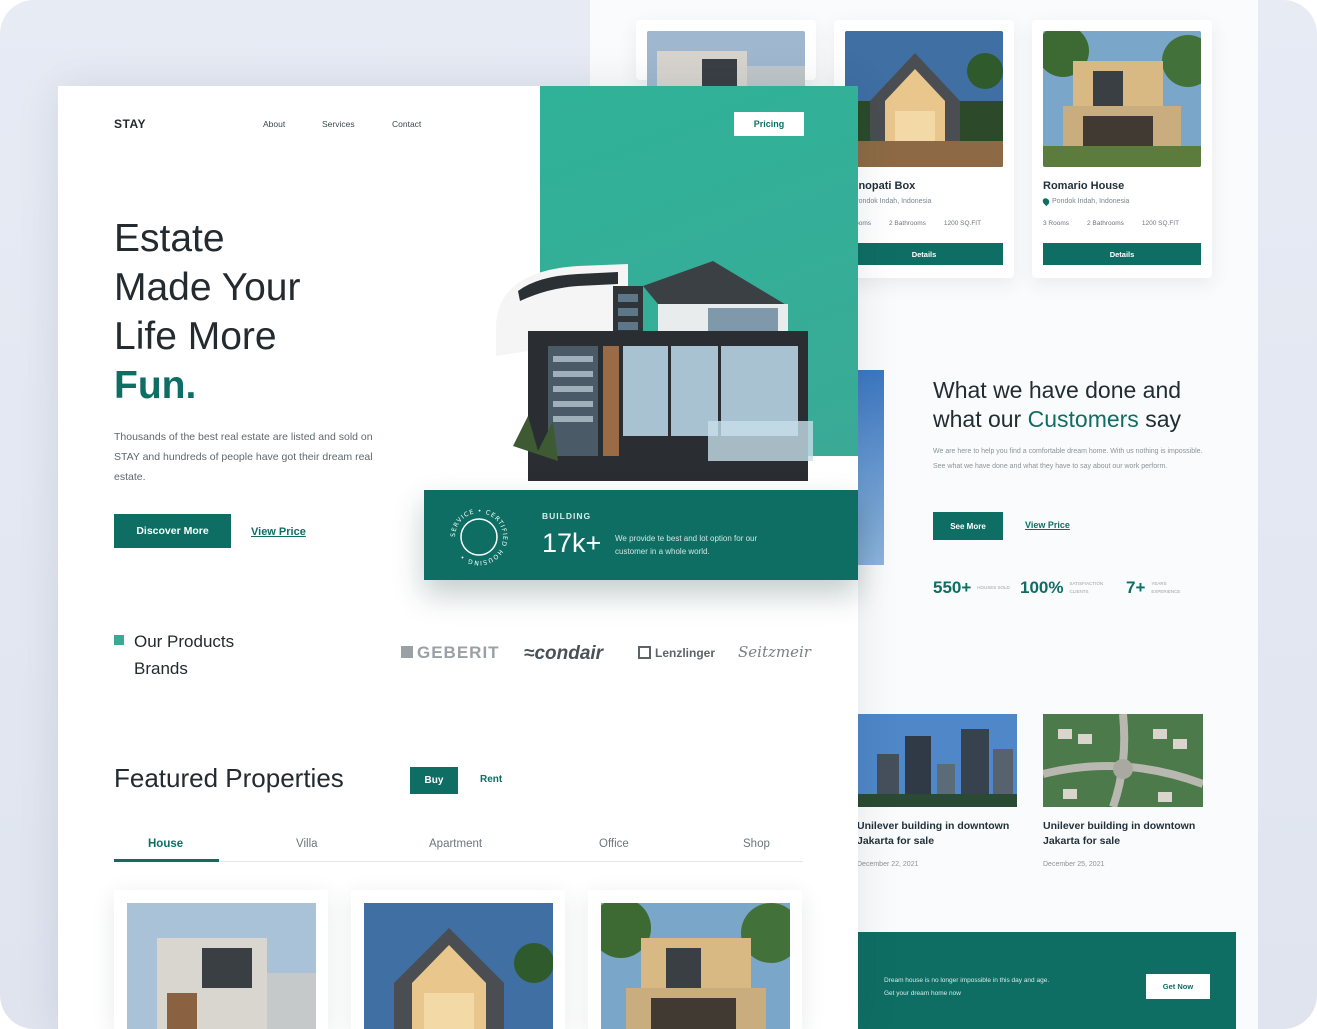  I want to click on location-pin-icon, so click(1046, 201).